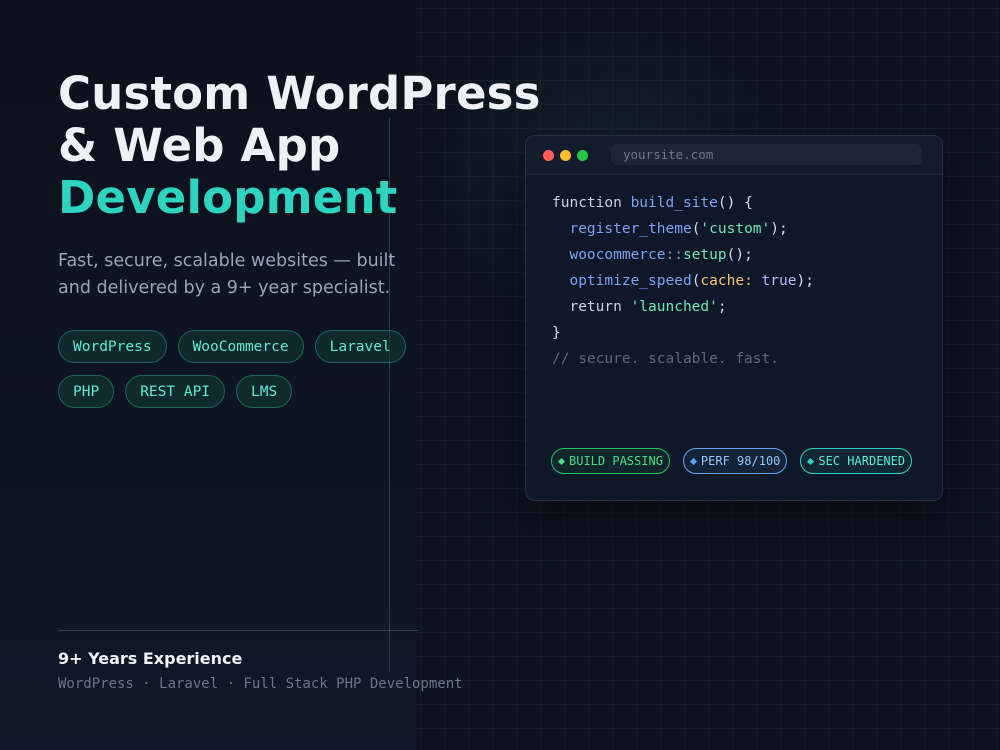 Image resolution: width=1000 pixels, height=750 pixels. What do you see at coordinates (591, 203) in the screenshot?
I see `code-keyword: function` at bounding box center [591, 203].